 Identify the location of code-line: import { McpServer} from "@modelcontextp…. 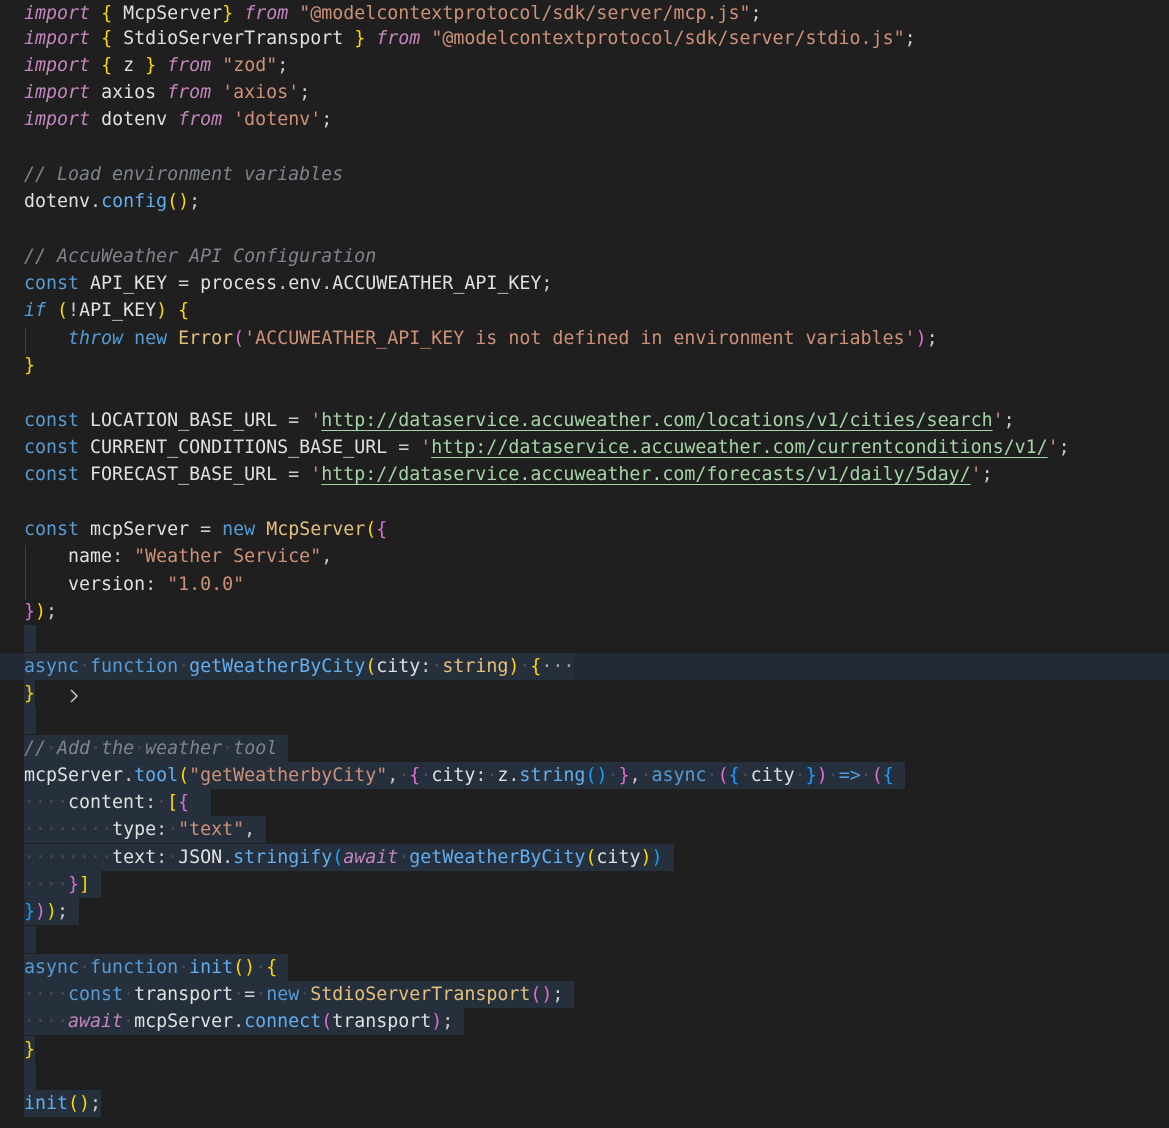
(584, 13).